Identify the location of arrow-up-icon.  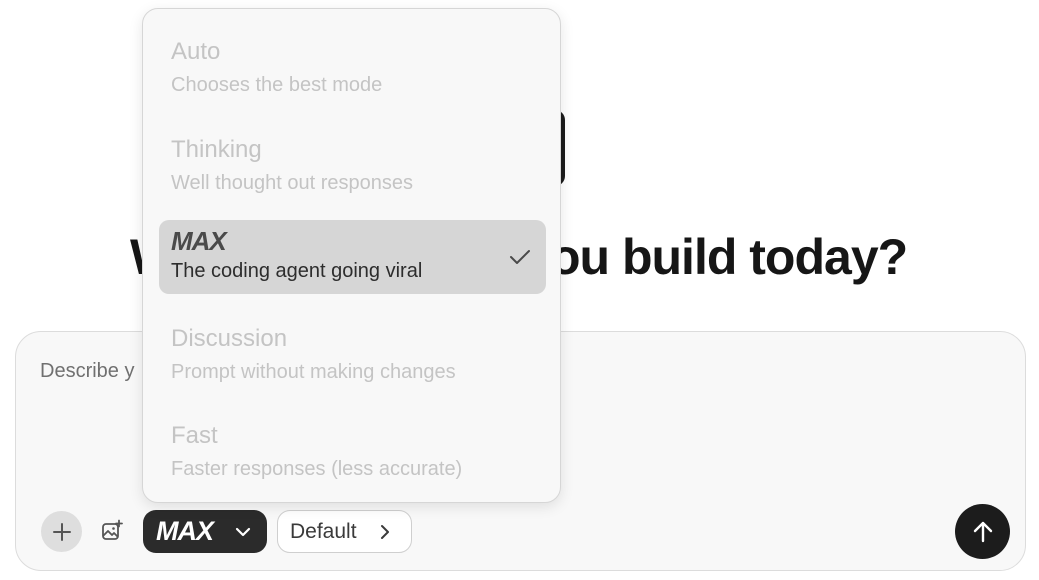
(982, 531).